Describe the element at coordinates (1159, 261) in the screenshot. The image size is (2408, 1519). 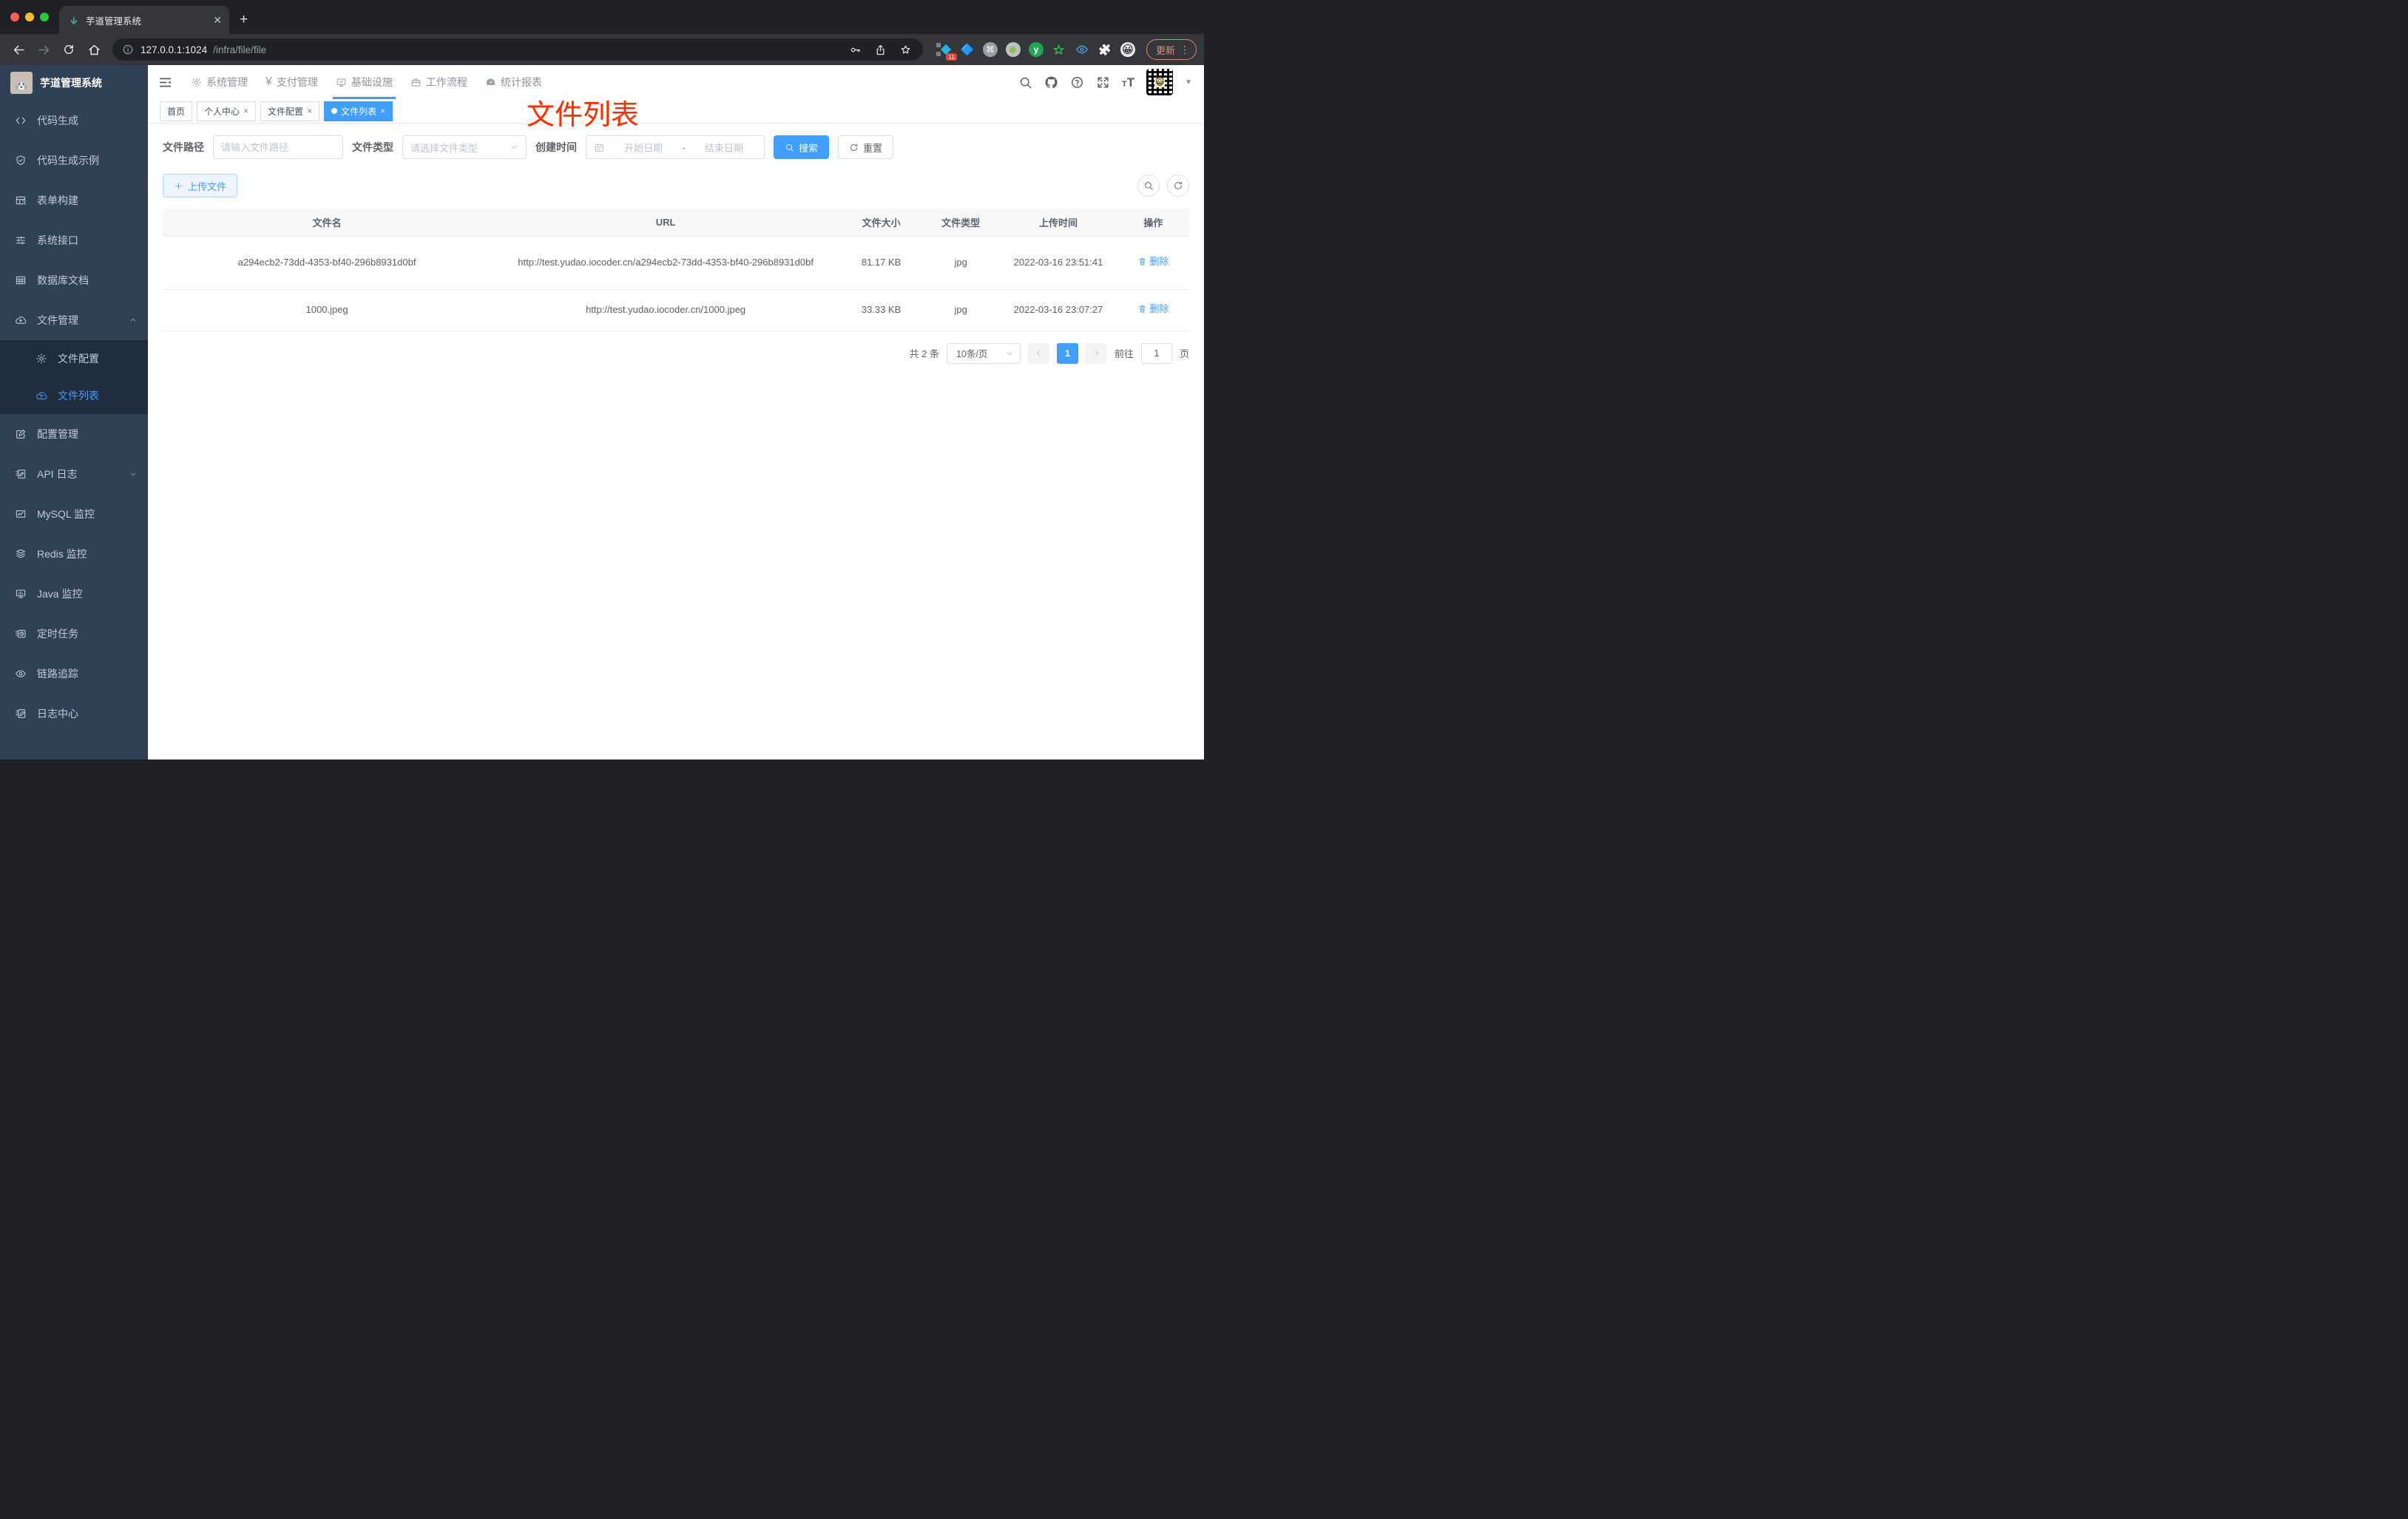
I see `delete-label: 删除` at that location.